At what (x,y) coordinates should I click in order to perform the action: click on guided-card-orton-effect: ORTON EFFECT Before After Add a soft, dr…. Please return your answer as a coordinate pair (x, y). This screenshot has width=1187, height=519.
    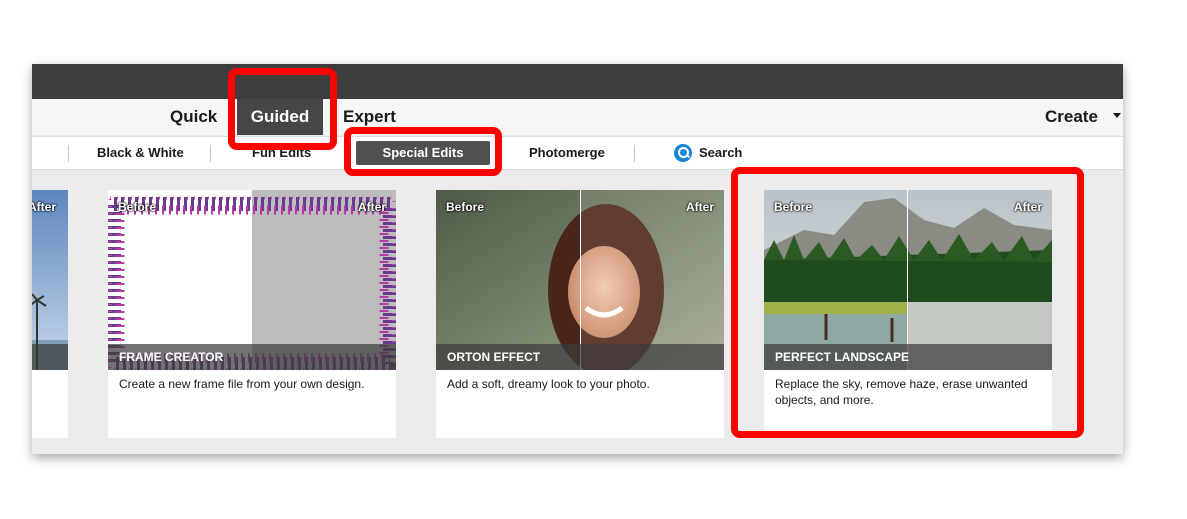
    Looking at the image, I should click on (580, 314).